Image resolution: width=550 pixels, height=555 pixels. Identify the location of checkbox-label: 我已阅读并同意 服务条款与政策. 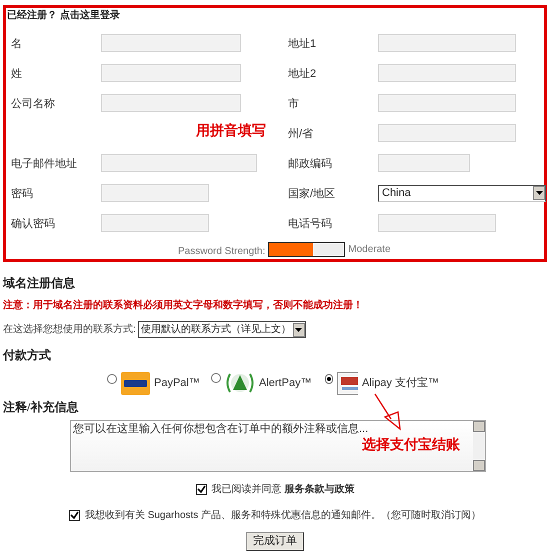
(283, 489).